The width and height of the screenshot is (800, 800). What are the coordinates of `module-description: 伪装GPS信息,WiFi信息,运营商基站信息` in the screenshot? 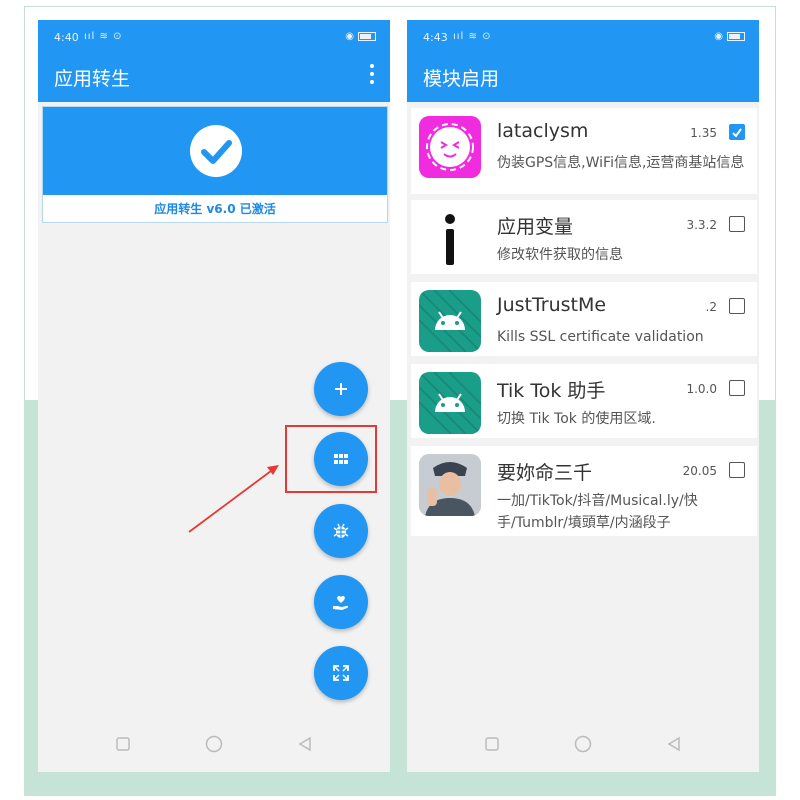 It's located at (621, 163).